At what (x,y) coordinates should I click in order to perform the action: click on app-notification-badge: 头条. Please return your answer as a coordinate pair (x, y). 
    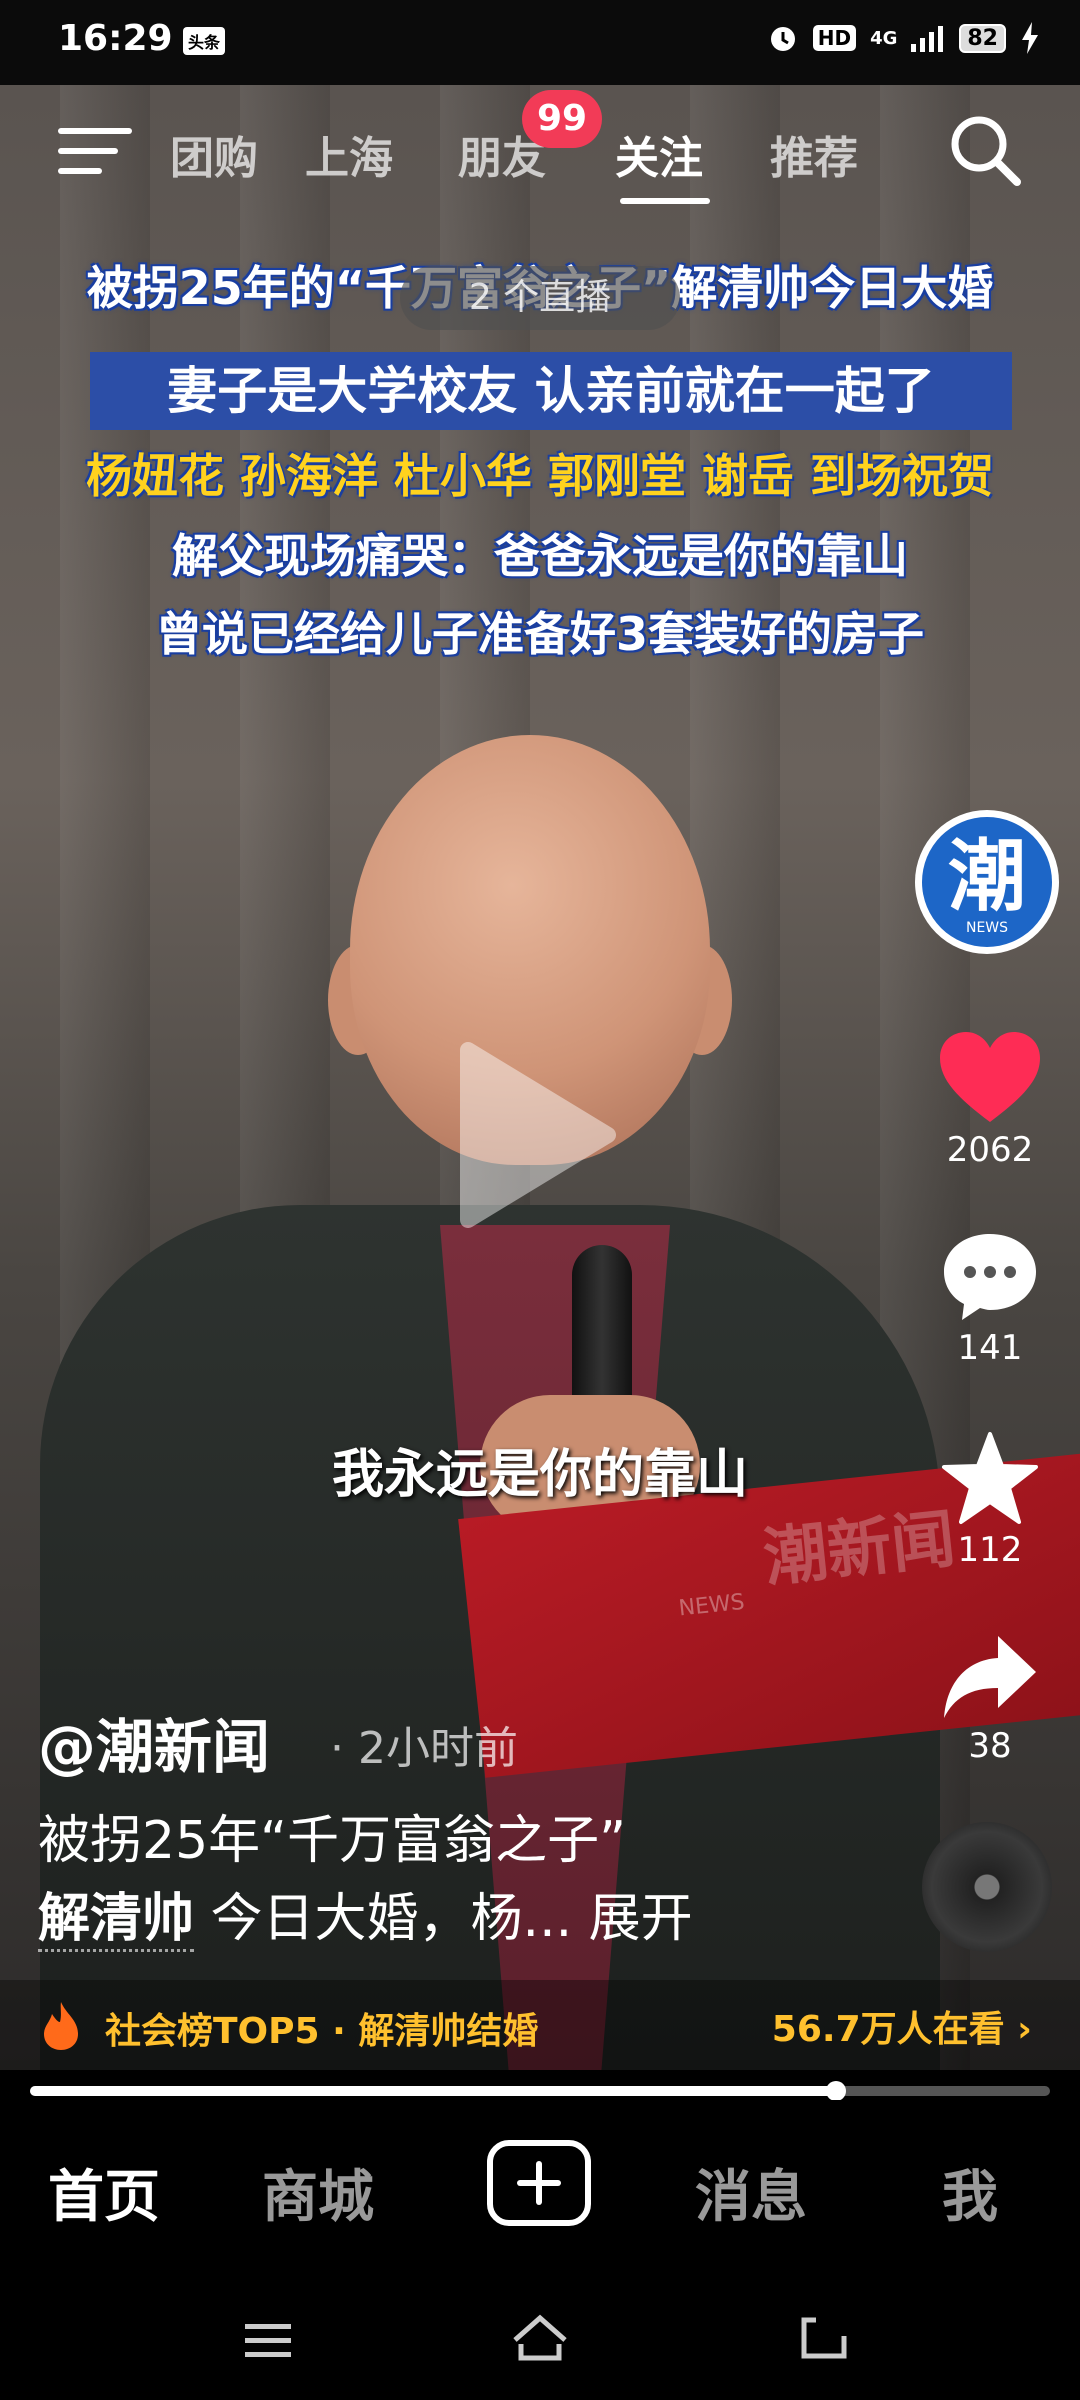
    Looking at the image, I should click on (204, 41).